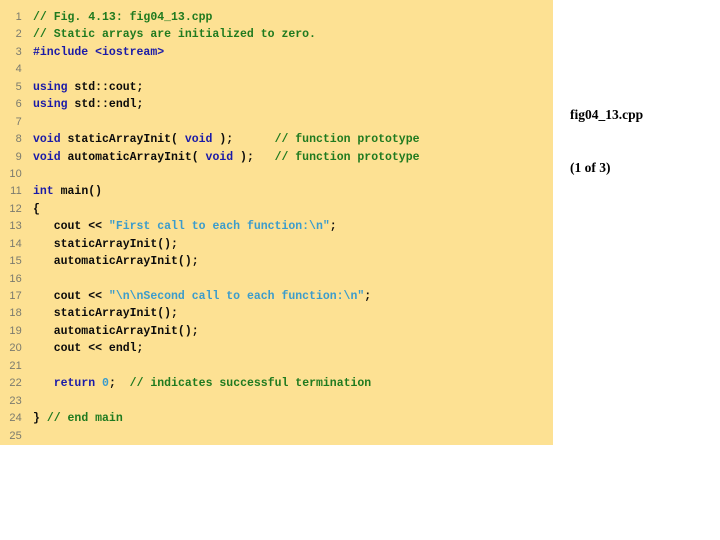 The image size is (720, 540). I want to click on line-number: 10, so click(15, 173).